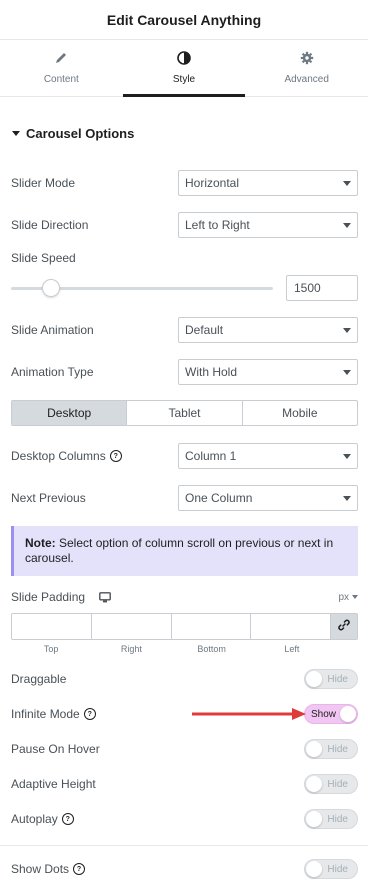 The image size is (368, 884). Describe the element at coordinates (337, 819) in the screenshot. I see `autoplay-state: Hide` at that location.